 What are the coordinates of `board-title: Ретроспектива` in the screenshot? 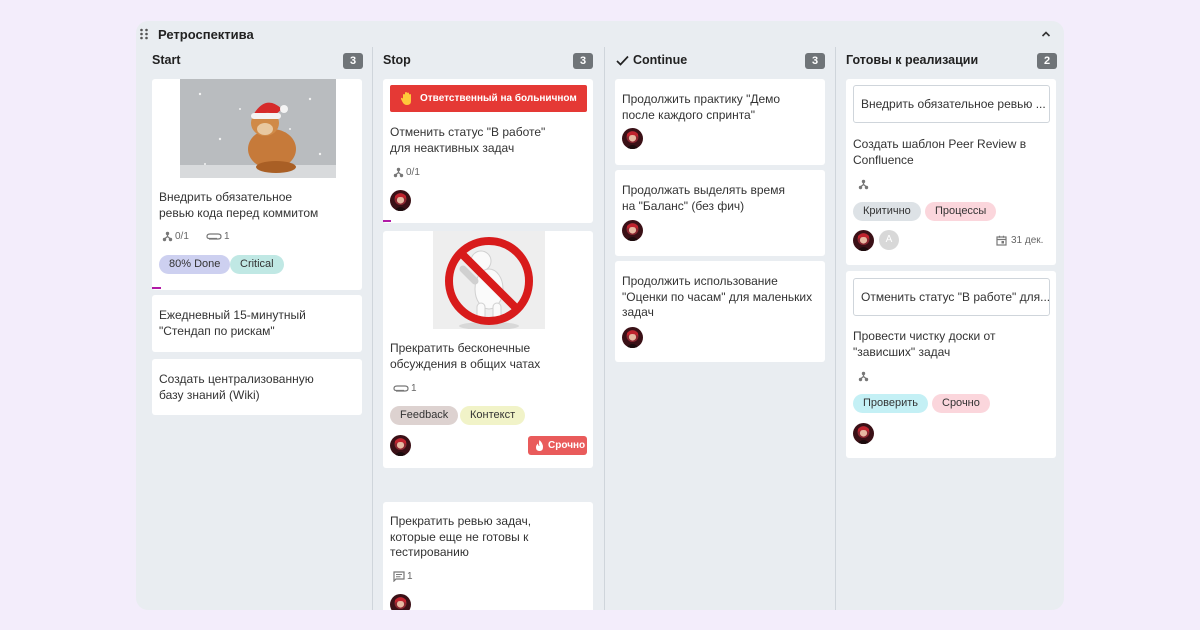 It's located at (206, 34).